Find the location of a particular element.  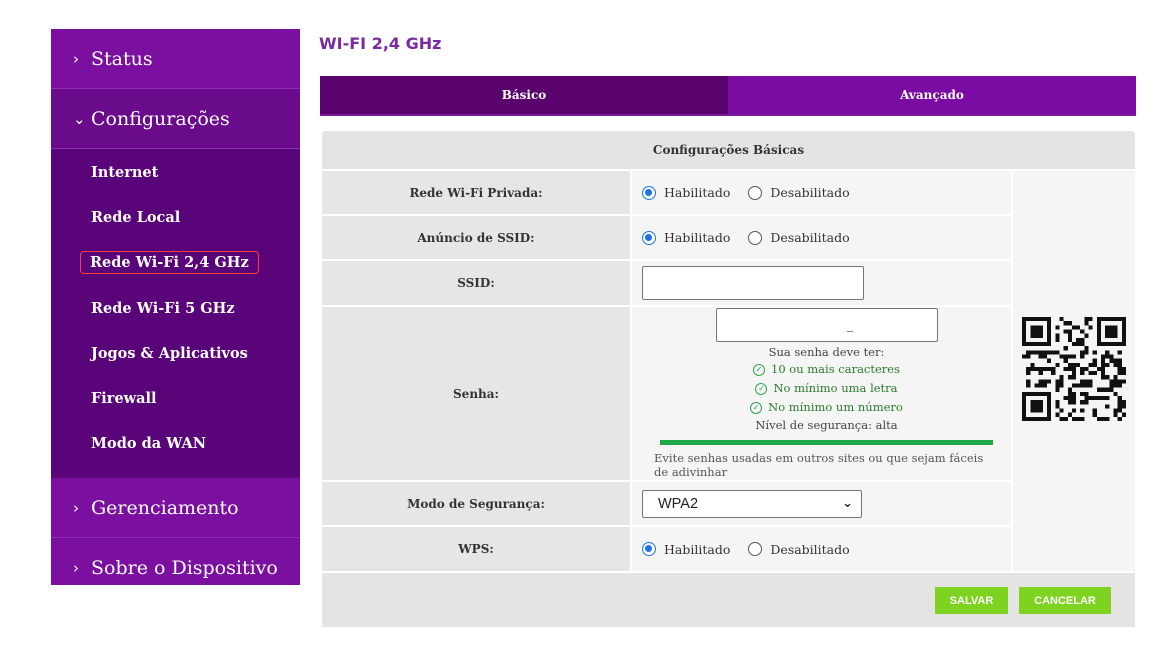

sidebar-item-label: Rede Local is located at coordinates (136, 218).